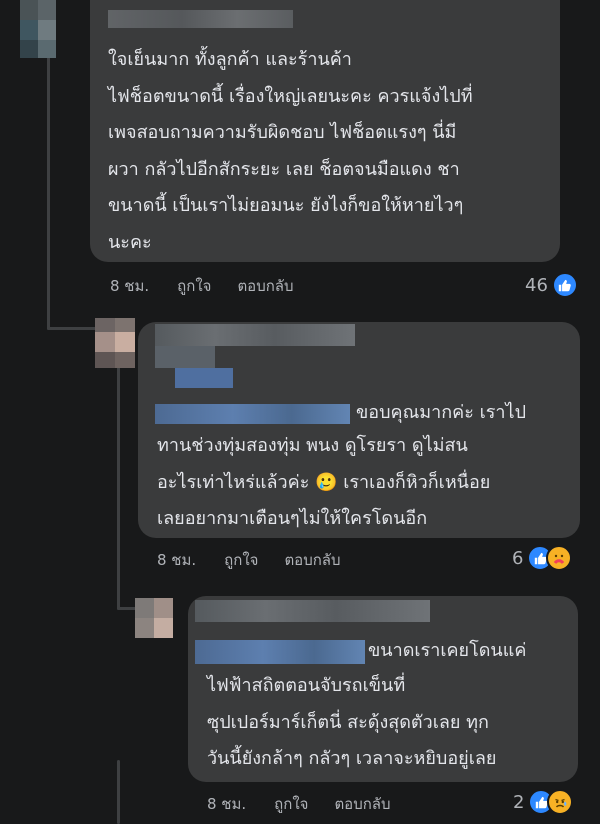 The image size is (600, 824). Describe the element at coordinates (560, 802) in the screenshot. I see `sad-icon` at that location.